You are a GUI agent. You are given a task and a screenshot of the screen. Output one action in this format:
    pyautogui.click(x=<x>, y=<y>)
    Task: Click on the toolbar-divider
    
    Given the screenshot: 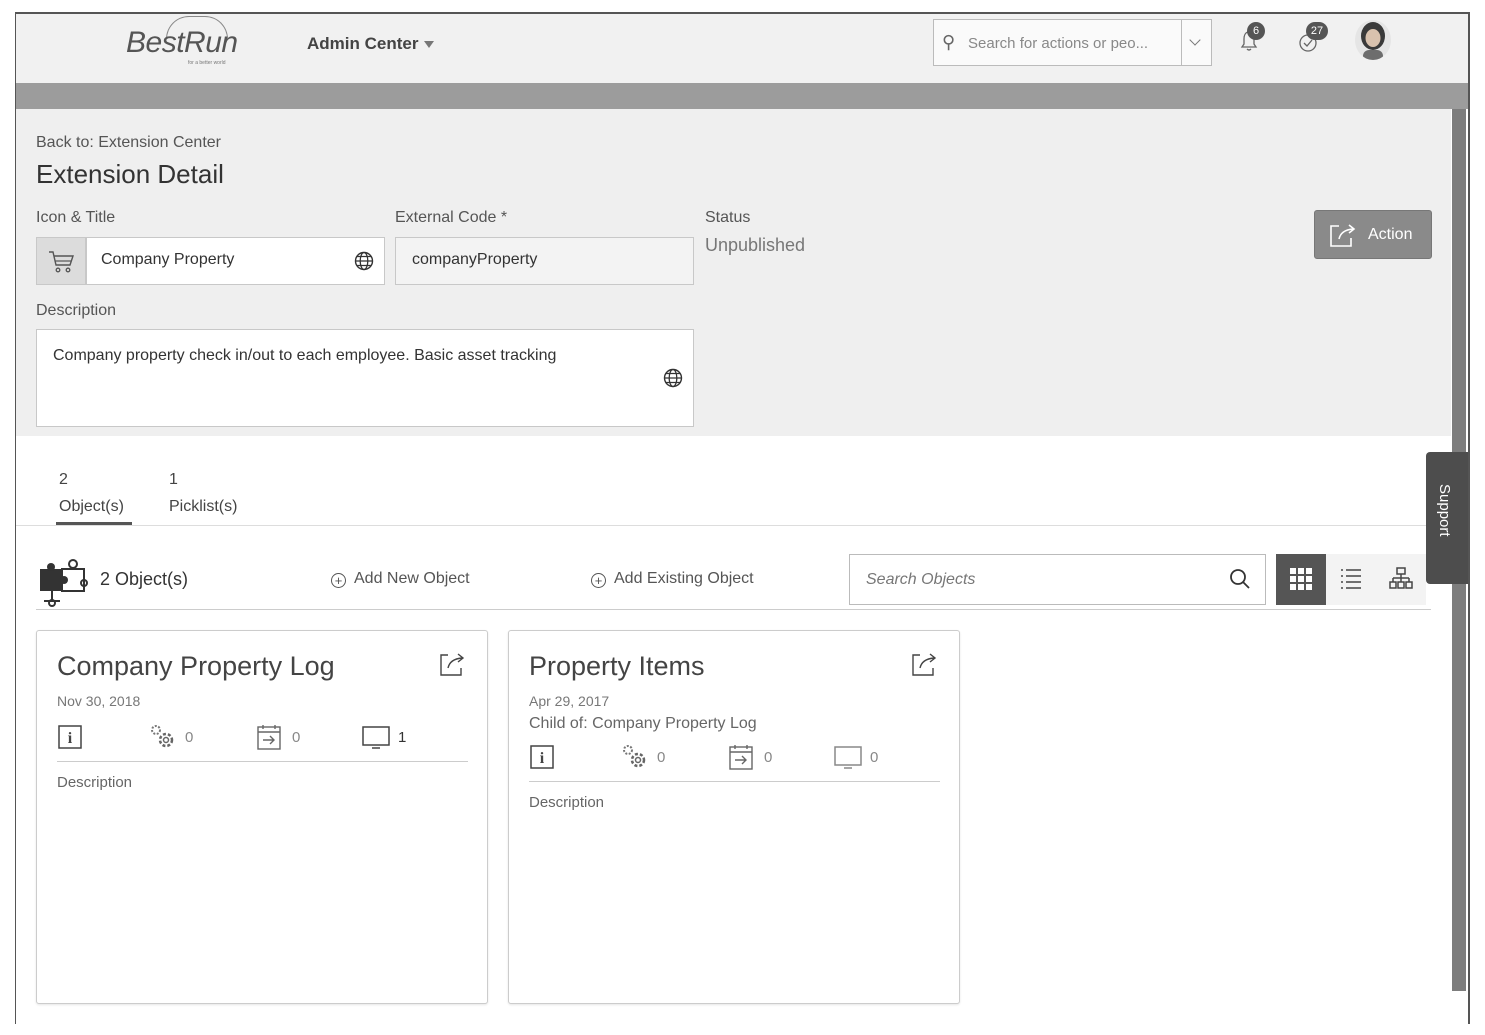 What is the action you would take?
    pyautogui.click(x=733, y=609)
    